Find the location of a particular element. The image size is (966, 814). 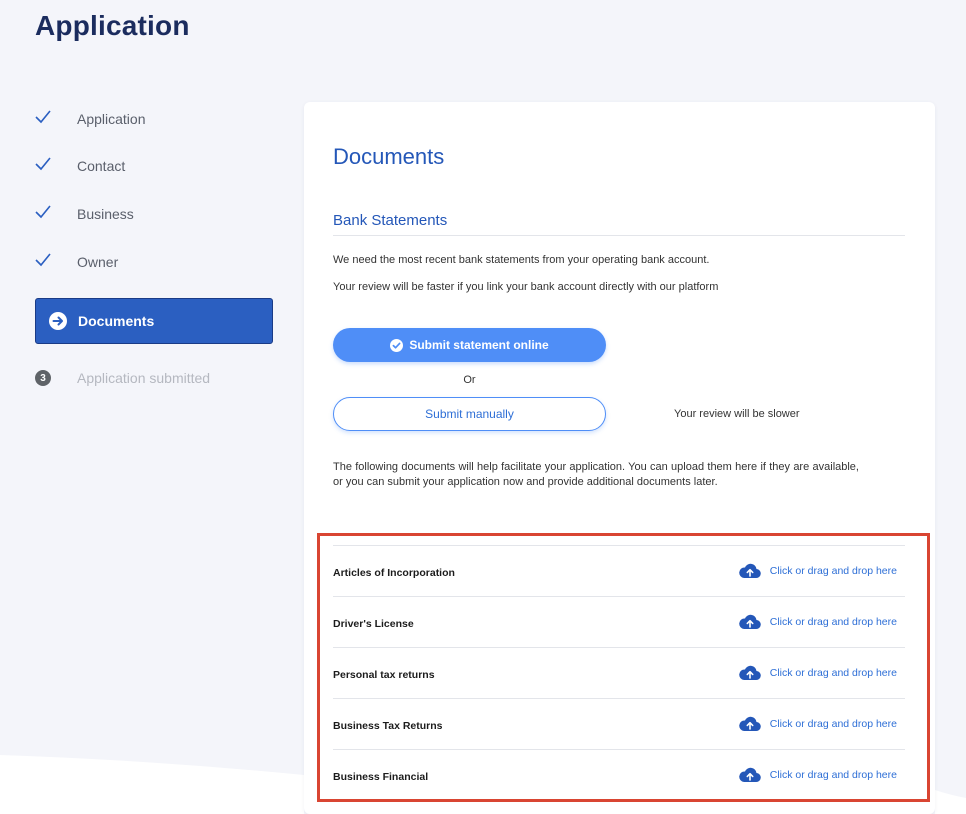

step-label: Owner is located at coordinates (98, 262).